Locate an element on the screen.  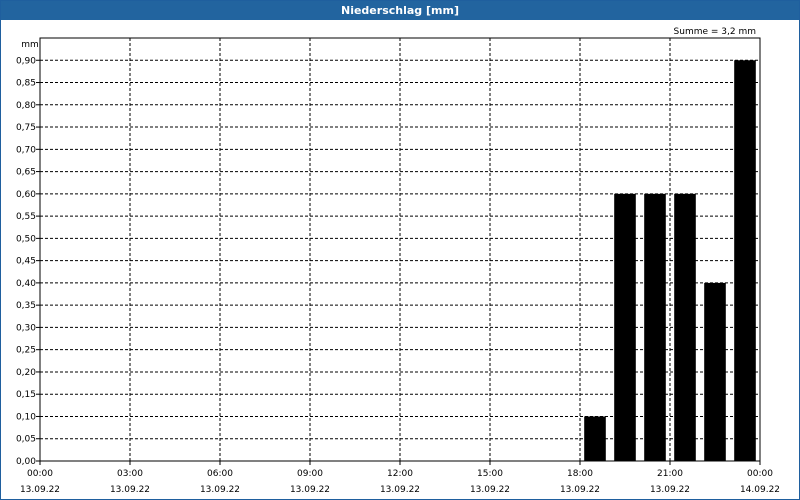
y-tick-label: 0,65 is located at coordinates (26, 173).